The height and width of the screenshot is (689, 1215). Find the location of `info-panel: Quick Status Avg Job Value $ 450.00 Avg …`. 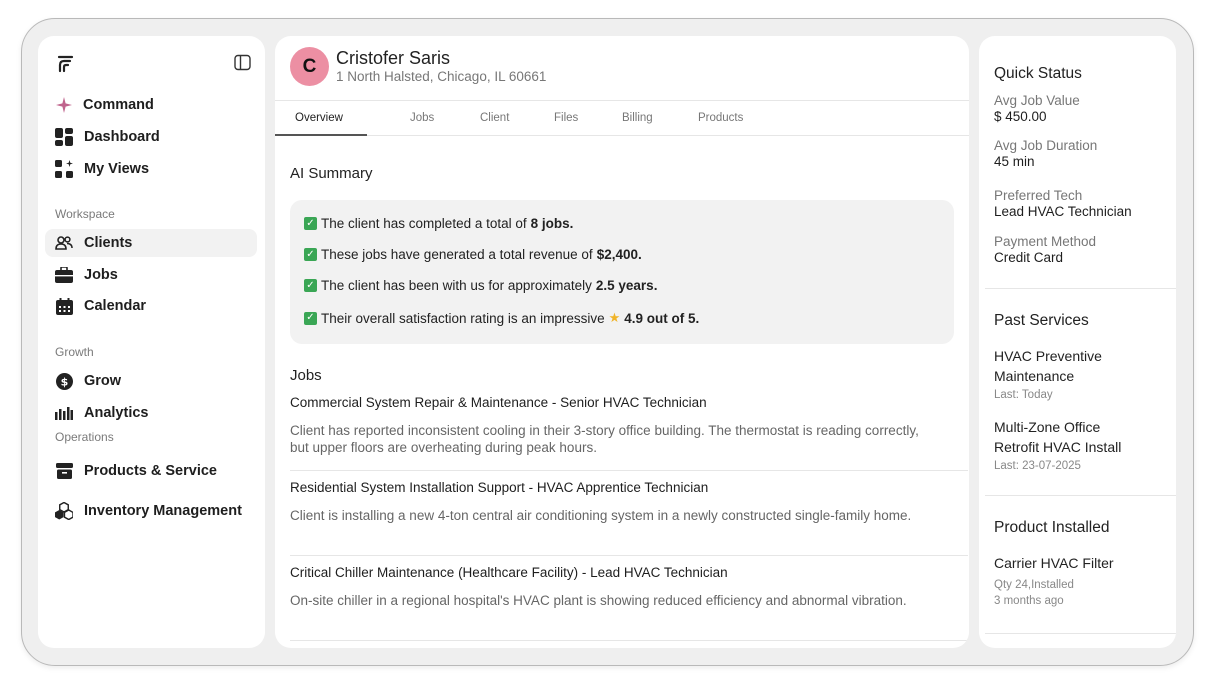

info-panel: Quick Status Avg Job Value $ 450.00 Avg … is located at coordinates (1077, 342).